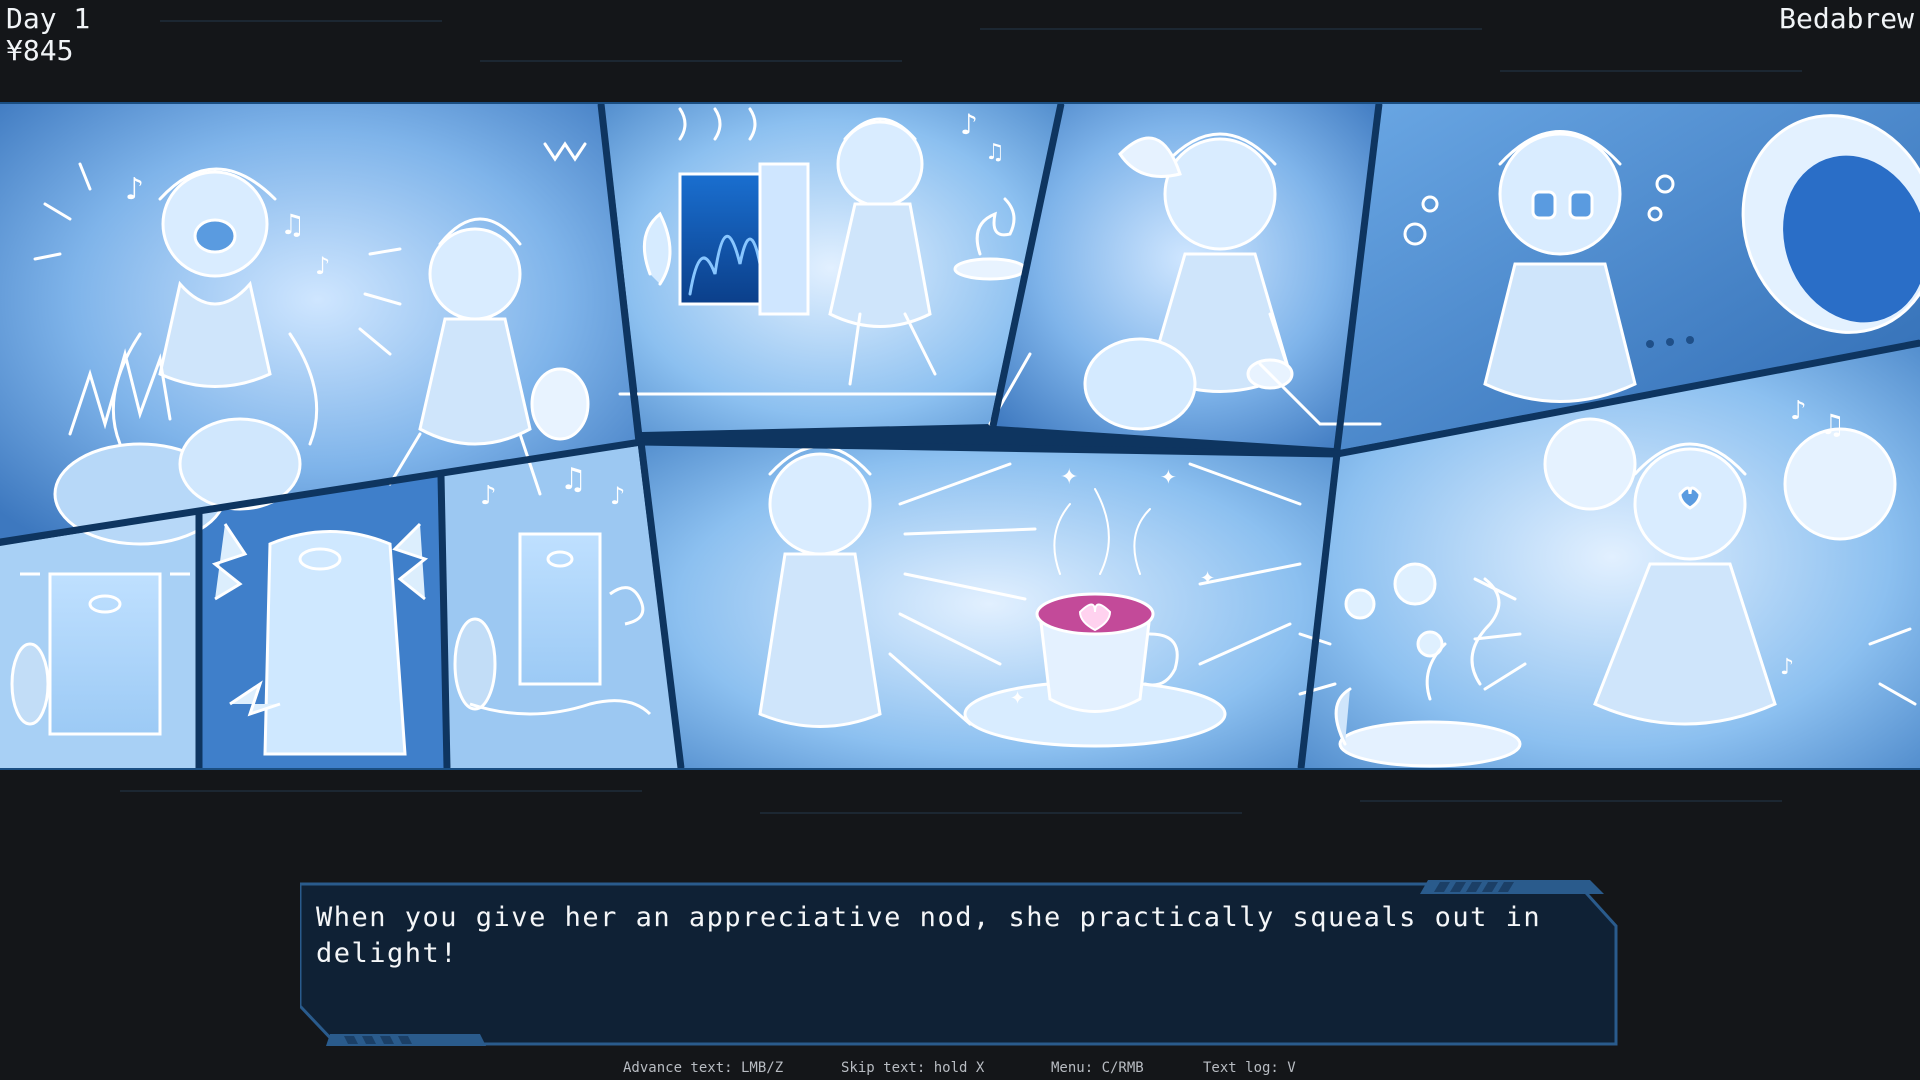 The width and height of the screenshot is (1920, 1080). Describe the element at coordinates (40, 50) in the screenshot. I see `money-counter: ¥845` at that location.